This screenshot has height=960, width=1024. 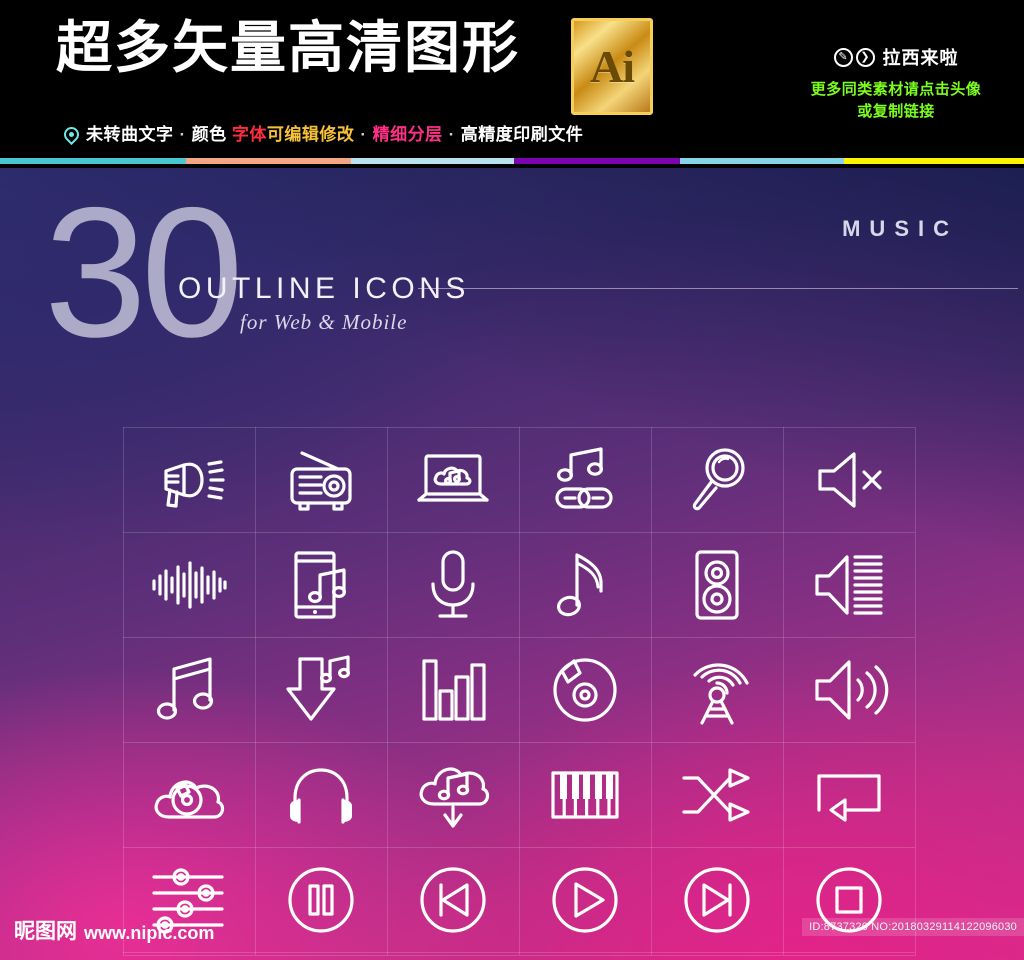 What do you see at coordinates (209, 134) in the screenshot?
I see `feature-text-2: 颜色` at bounding box center [209, 134].